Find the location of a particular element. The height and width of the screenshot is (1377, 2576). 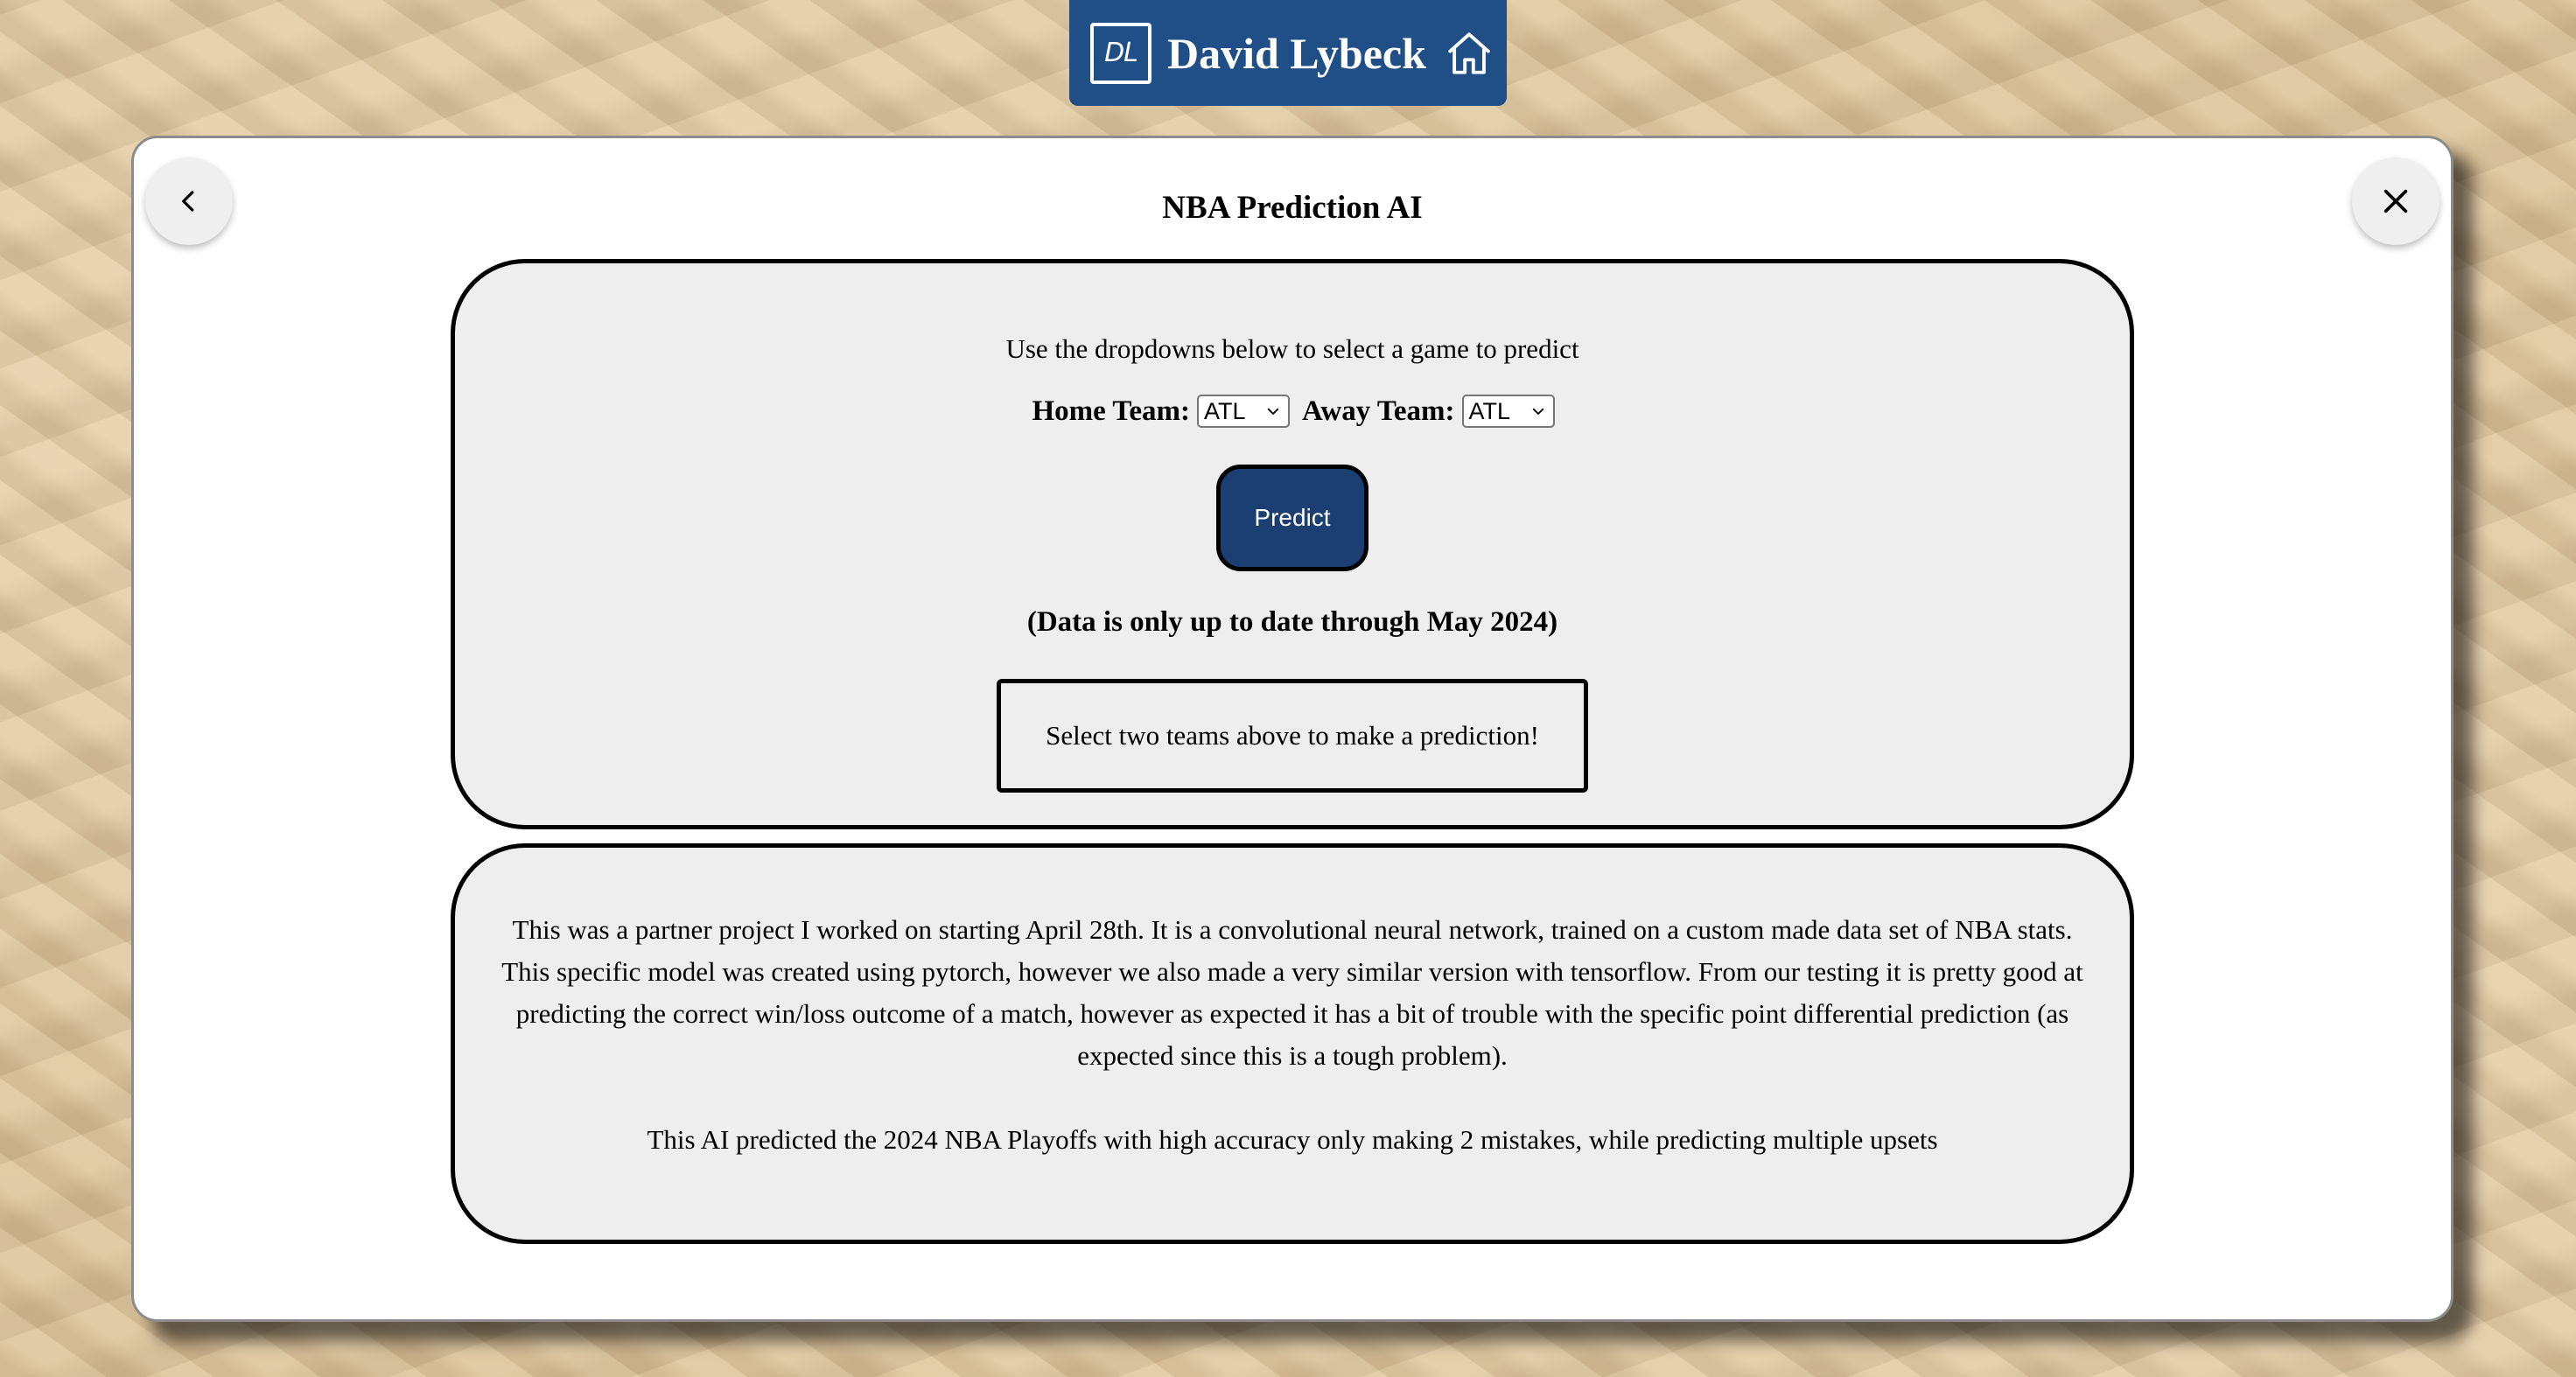

home-team-select: ATL is located at coordinates (1244, 411).